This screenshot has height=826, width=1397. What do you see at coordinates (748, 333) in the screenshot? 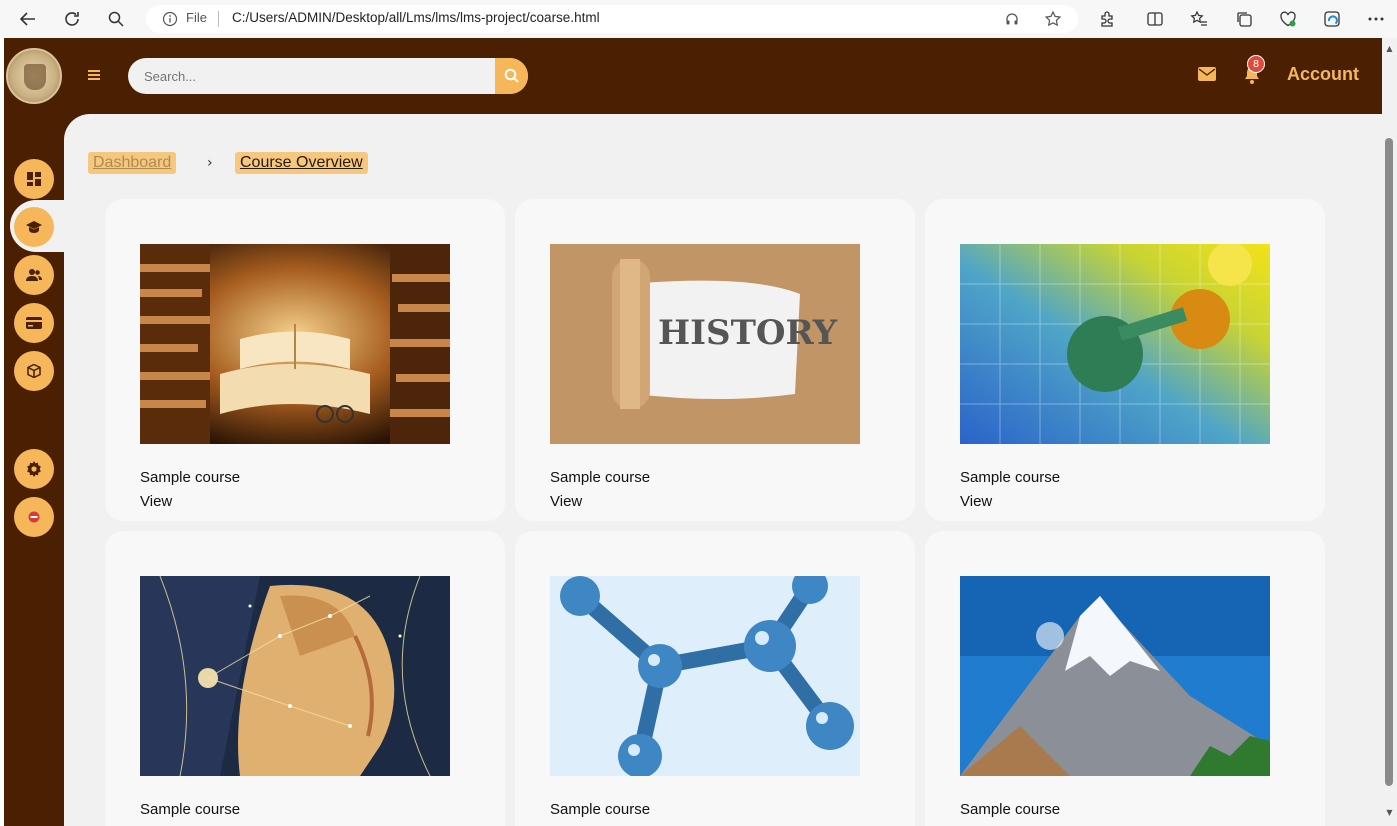
I see `history-image-text: HISTORY` at bounding box center [748, 333].